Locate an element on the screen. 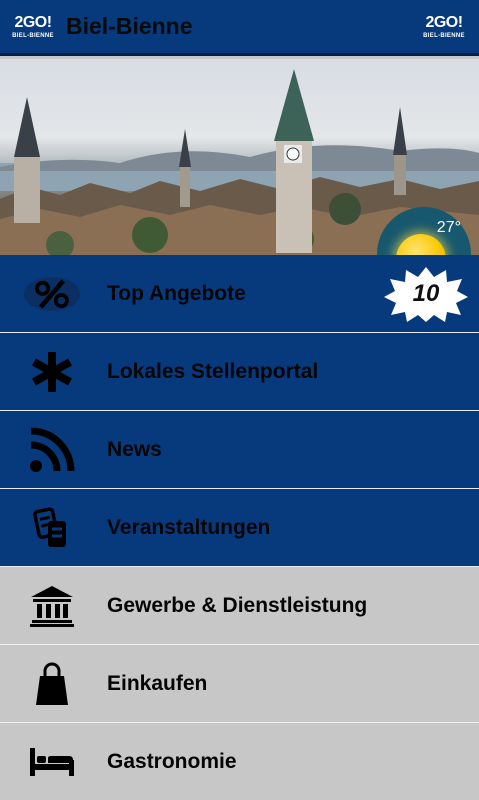 This screenshot has width=479, height=800. sun-icon is located at coordinates (421, 244).